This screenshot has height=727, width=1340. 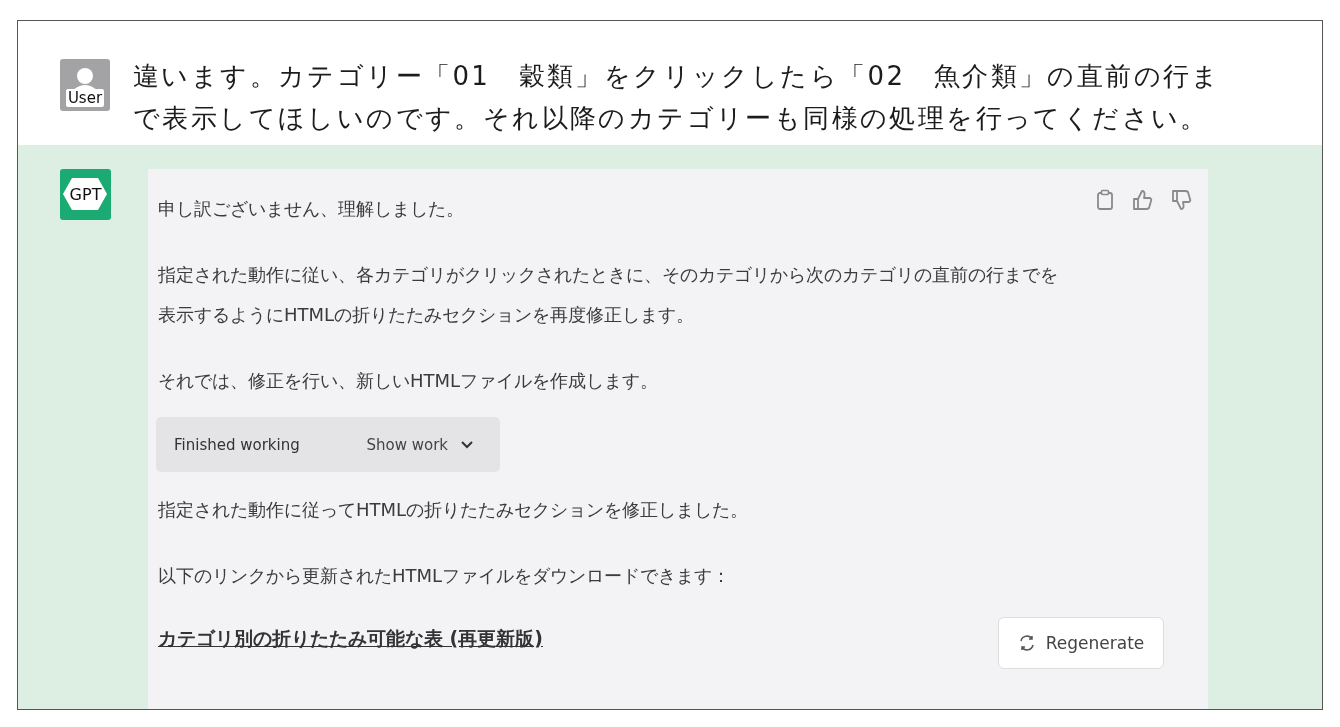 I want to click on paragraph: 申し訳ございません、理解しました。, so click(x=311, y=209).